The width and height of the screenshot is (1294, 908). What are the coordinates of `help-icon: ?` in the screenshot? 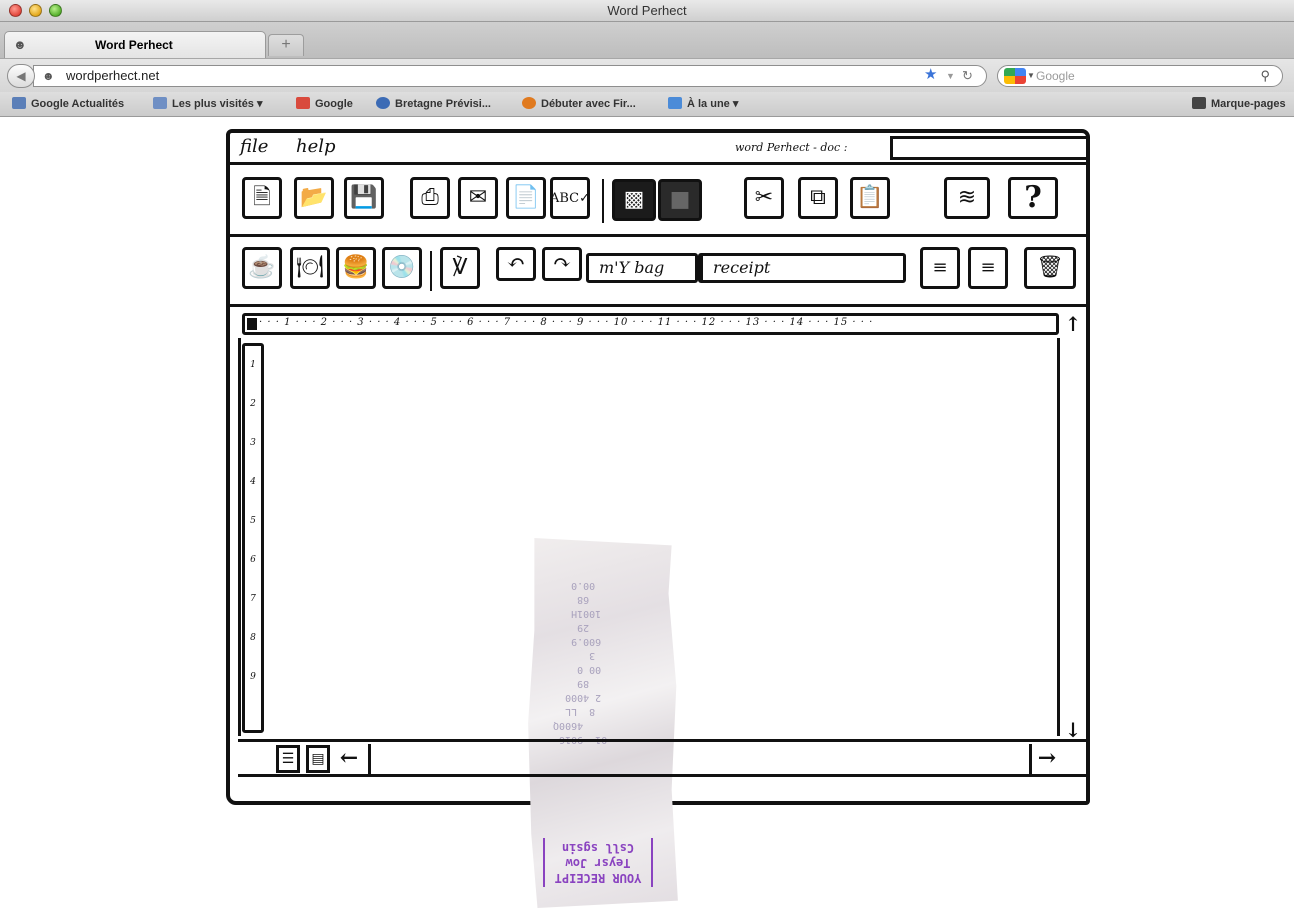 It's located at (1033, 198).